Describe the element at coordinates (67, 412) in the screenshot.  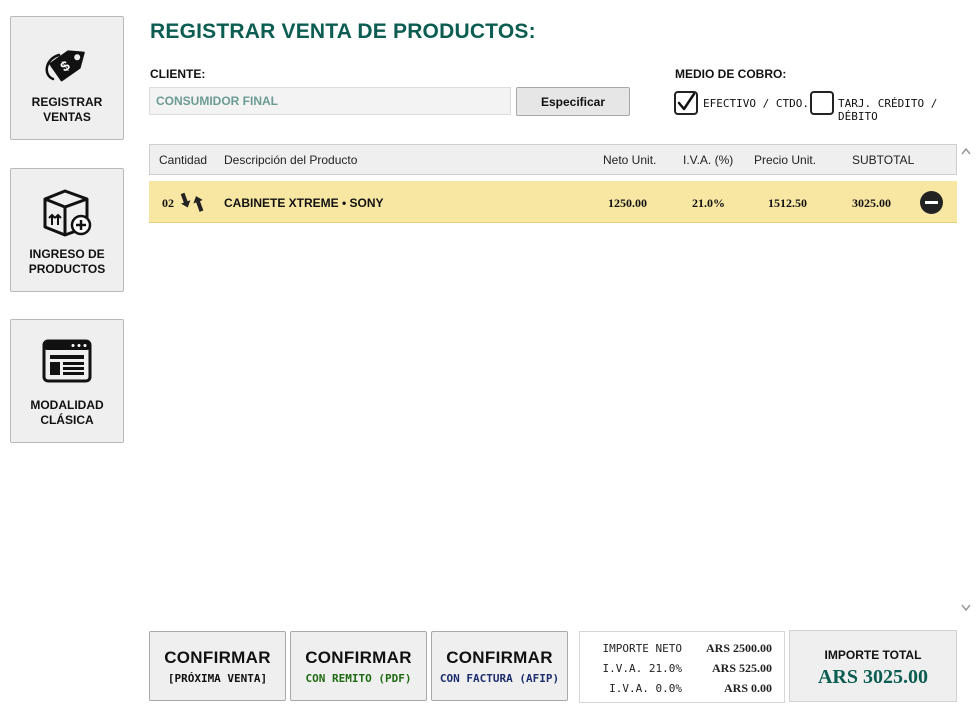
I see `sidebar-item-label: MODALIDAD CLÁSICA` at that location.